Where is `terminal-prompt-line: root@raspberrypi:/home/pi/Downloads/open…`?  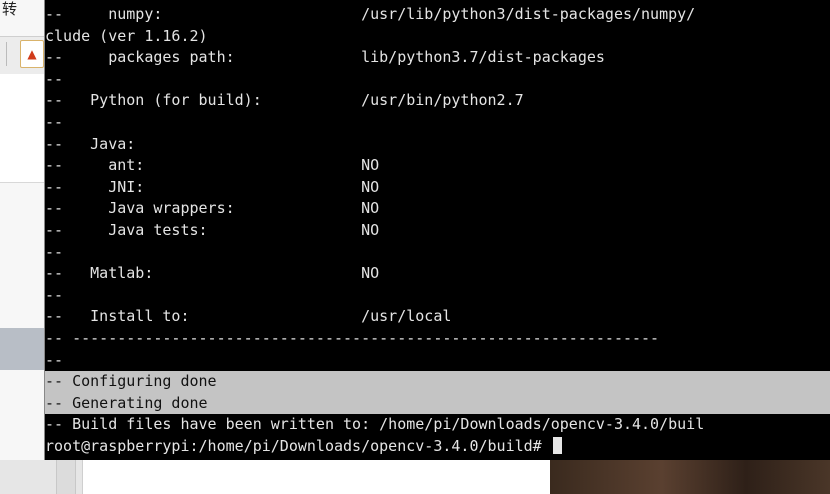
terminal-prompt-line: root@raspberrypi:/home/pi/Downloads/open… is located at coordinates (437, 447).